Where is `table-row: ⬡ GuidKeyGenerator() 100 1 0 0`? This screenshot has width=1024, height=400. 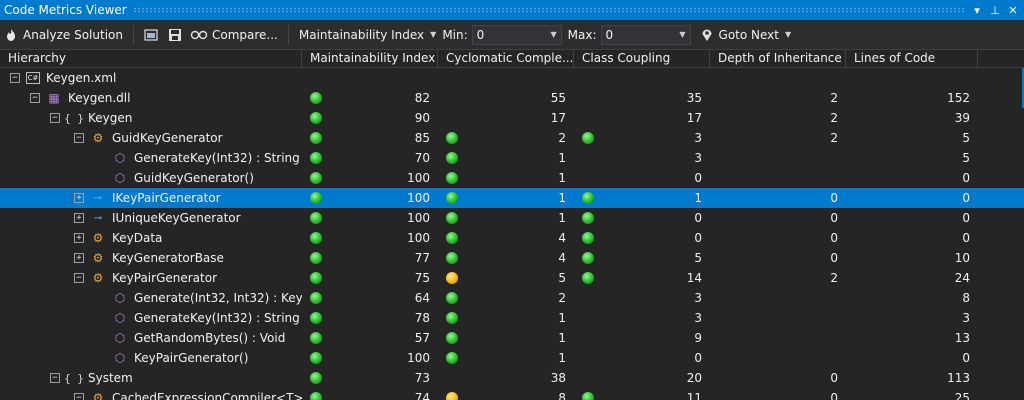
table-row: ⬡ GuidKeyGenerator() 100 1 0 0 is located at coordinates (512, 178).